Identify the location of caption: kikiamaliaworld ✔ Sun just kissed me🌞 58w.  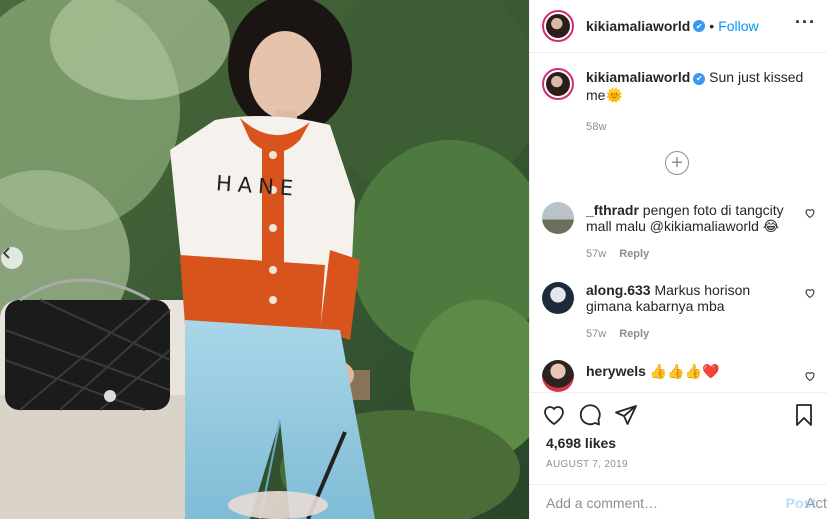
(679, 102).